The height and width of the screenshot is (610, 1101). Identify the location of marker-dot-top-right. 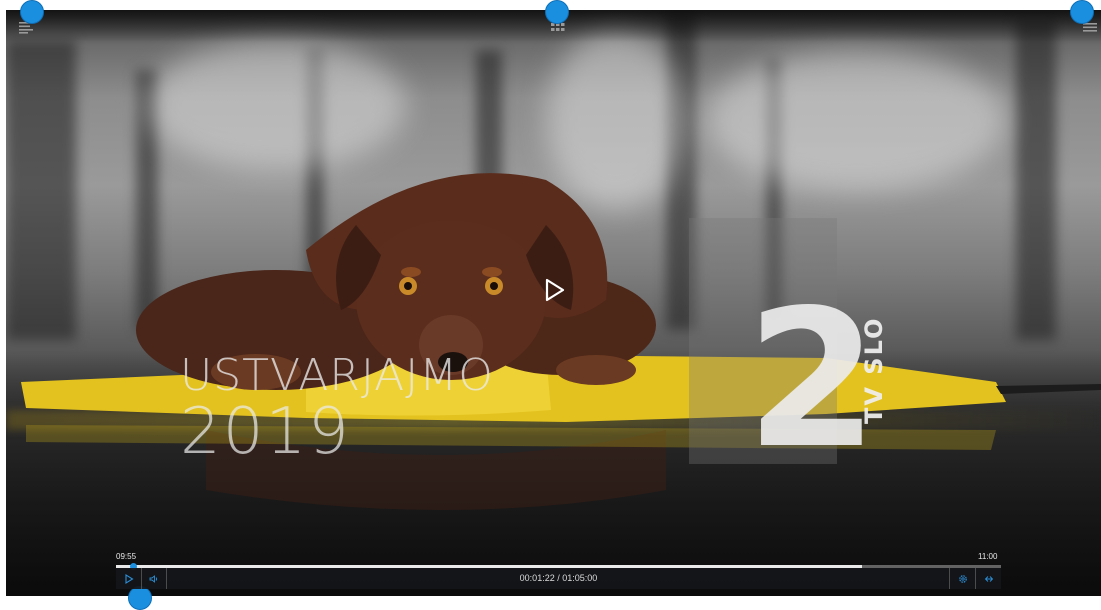
(1082, 12).